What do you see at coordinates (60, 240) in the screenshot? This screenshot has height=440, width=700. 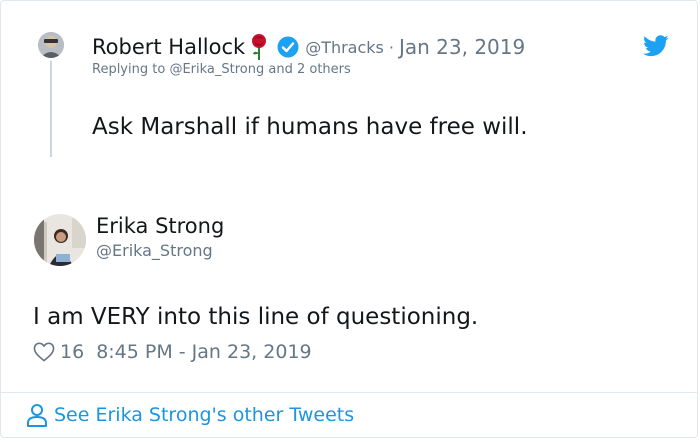 I see `main-author-avatar` at bounding box center [60, 240].